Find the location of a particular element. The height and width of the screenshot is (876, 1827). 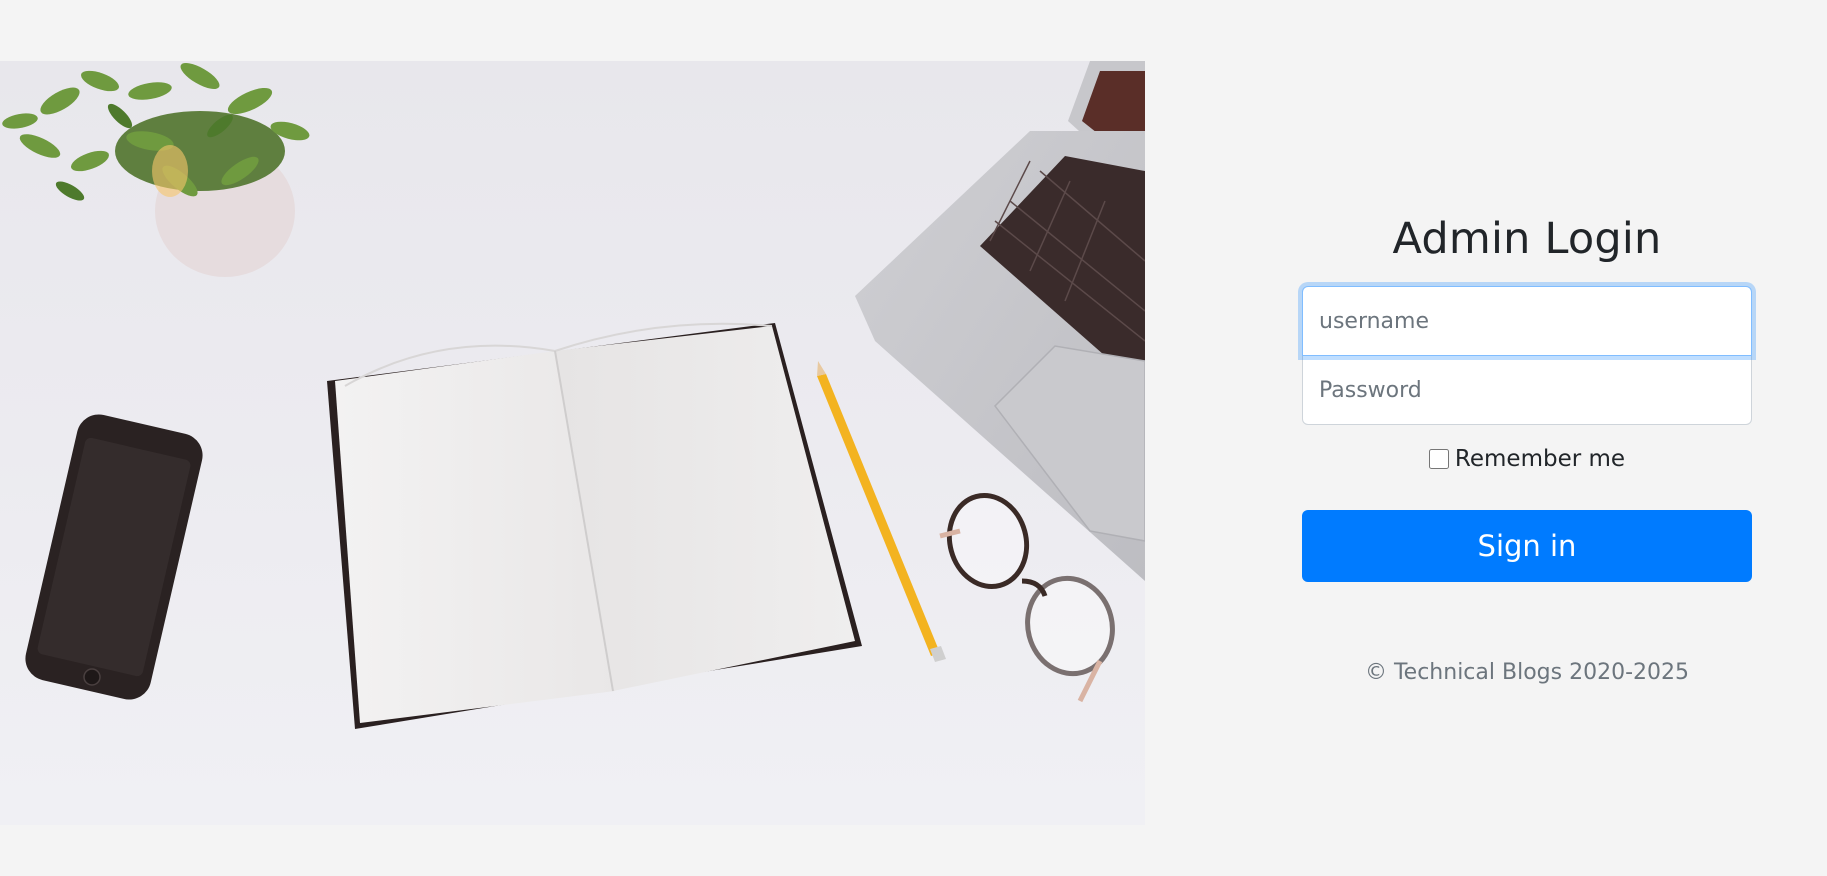

copyright-footer: © Technical Blogs 2020-2025 is located at coordinates (1526, 672).